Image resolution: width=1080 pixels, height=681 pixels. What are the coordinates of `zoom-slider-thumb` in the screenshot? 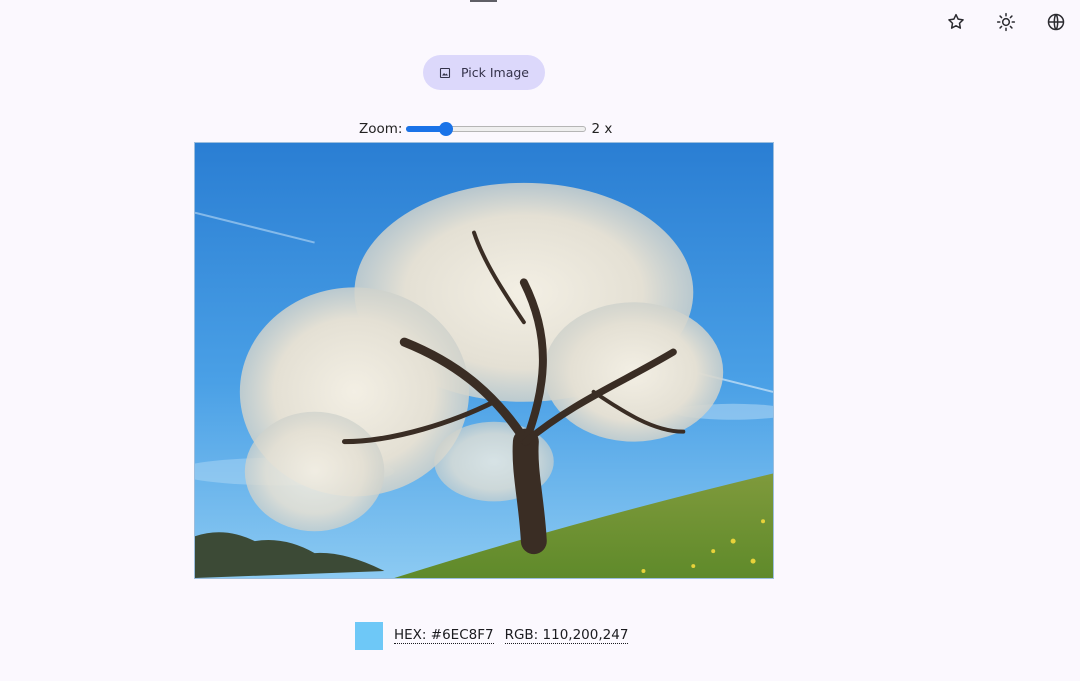 It's located at (446, 129).